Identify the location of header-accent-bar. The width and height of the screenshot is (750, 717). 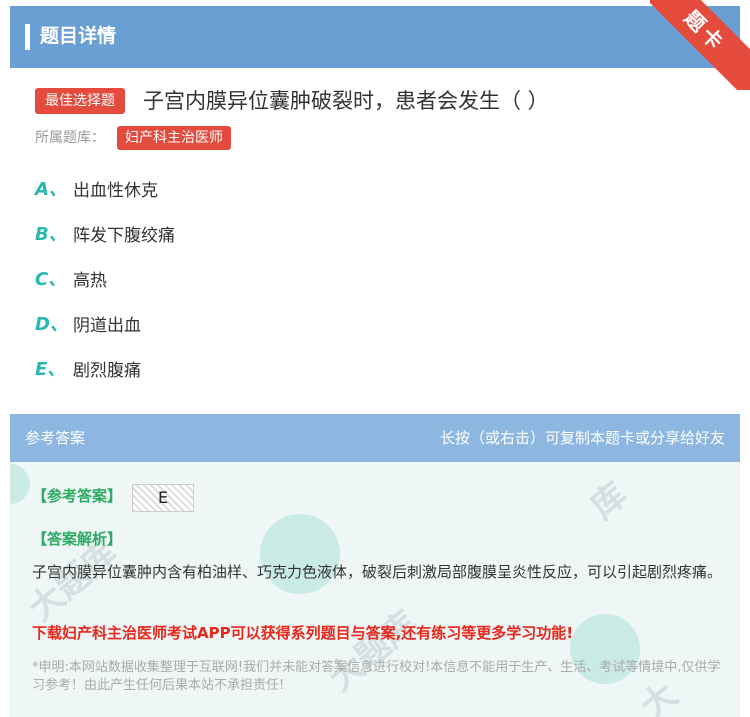
(27, 37).